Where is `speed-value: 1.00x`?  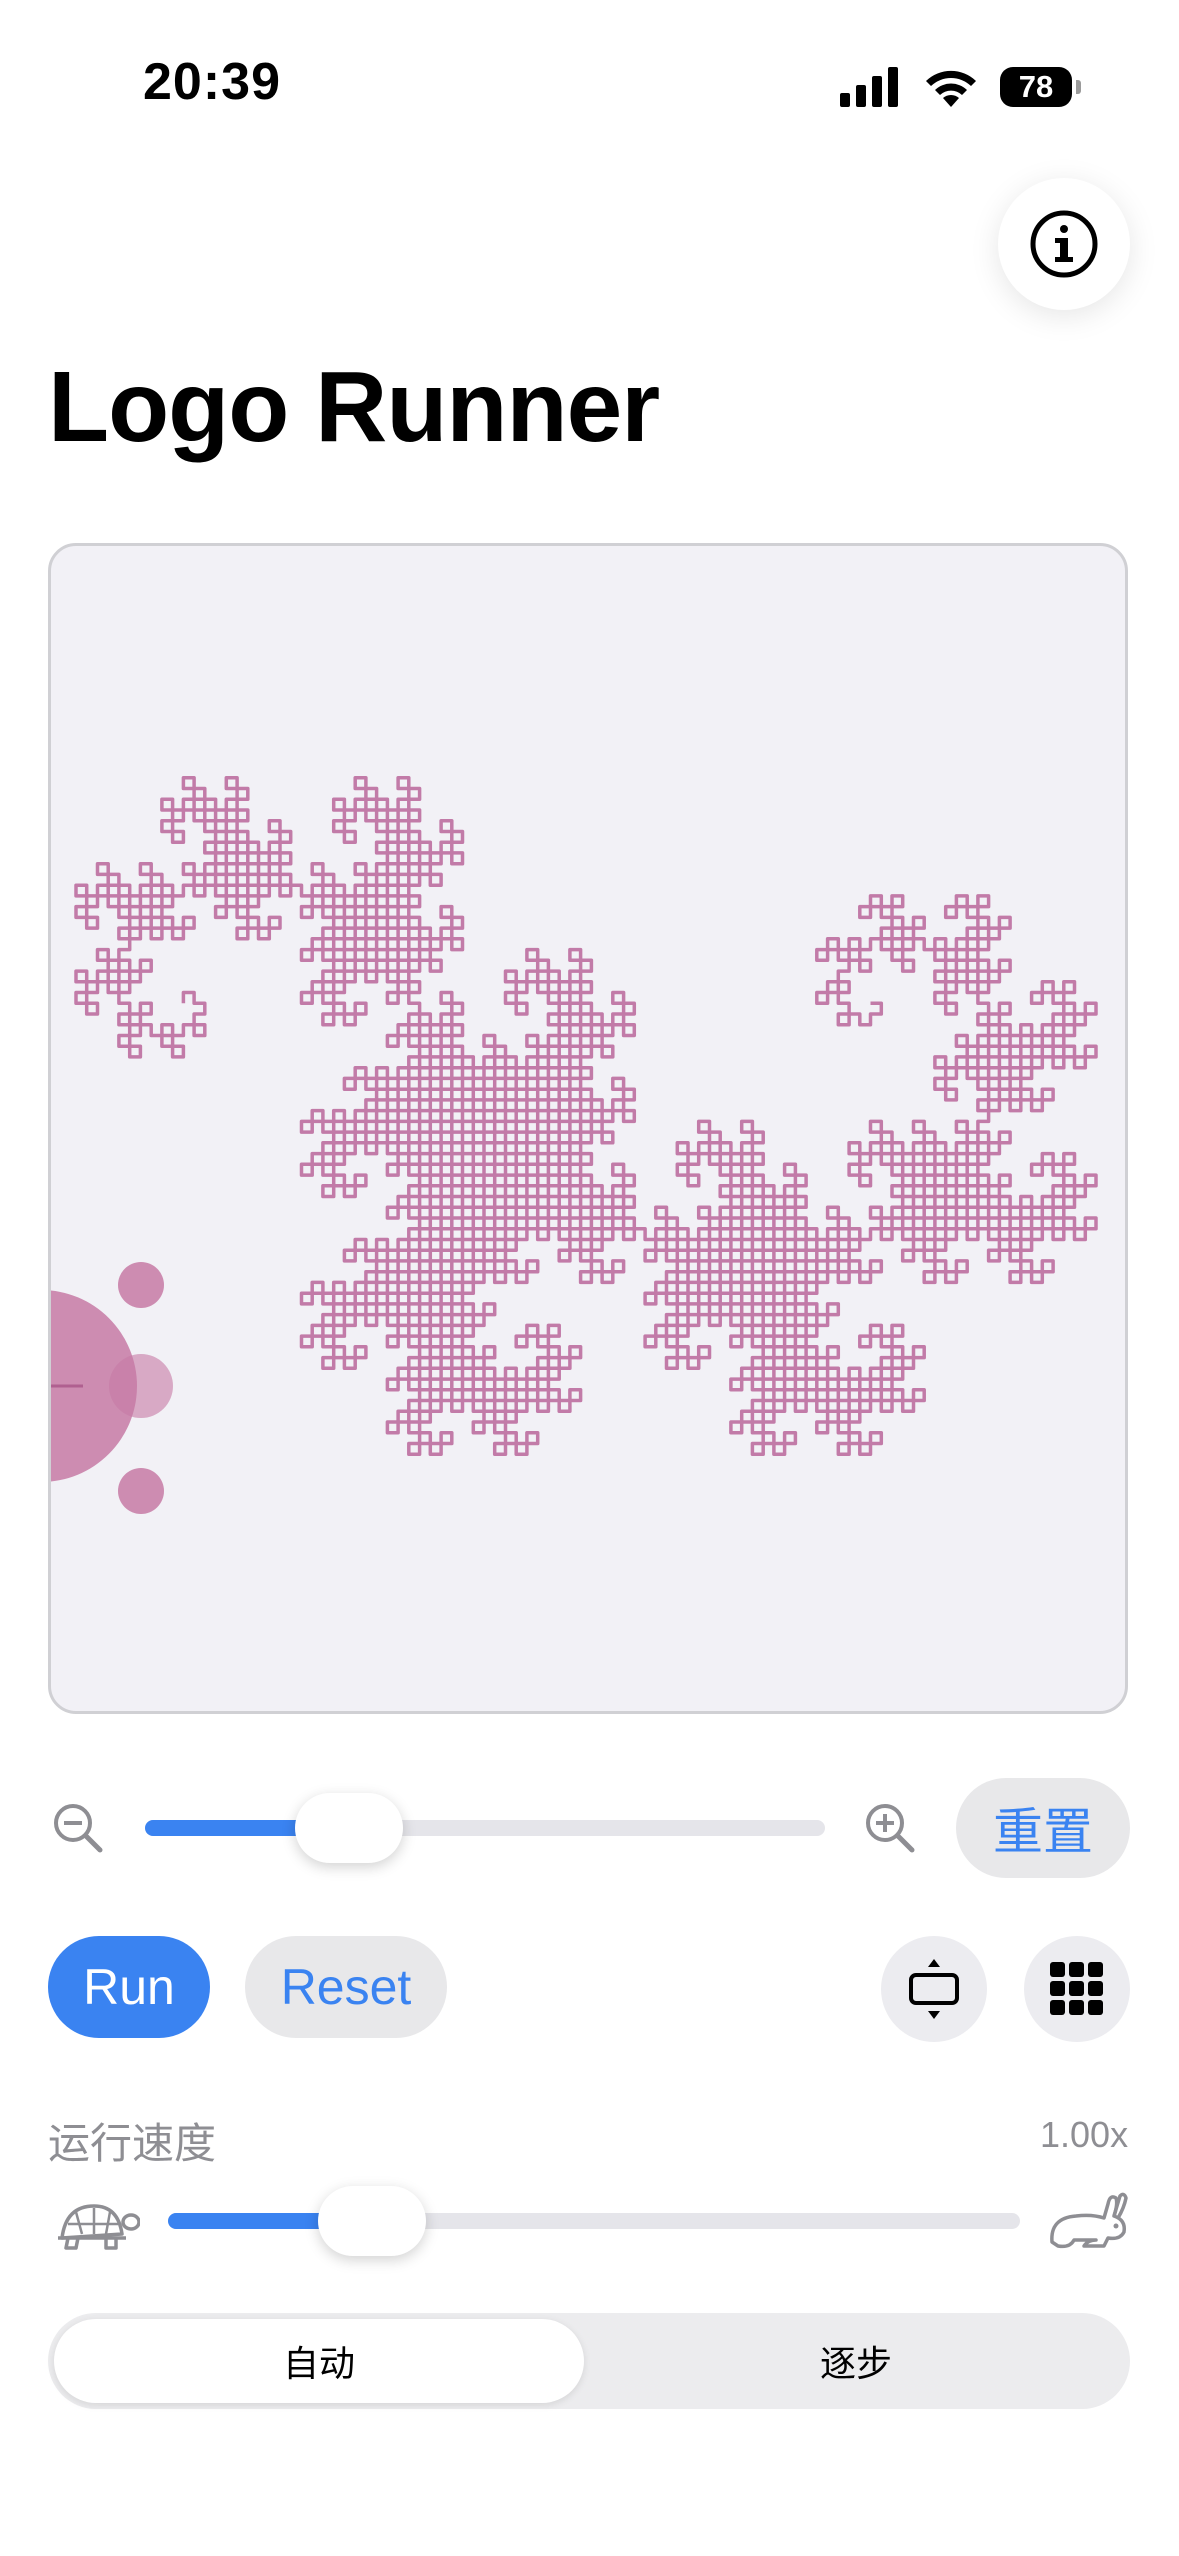
speed-value: 1.00x is located at coordinates (1084, 2134).